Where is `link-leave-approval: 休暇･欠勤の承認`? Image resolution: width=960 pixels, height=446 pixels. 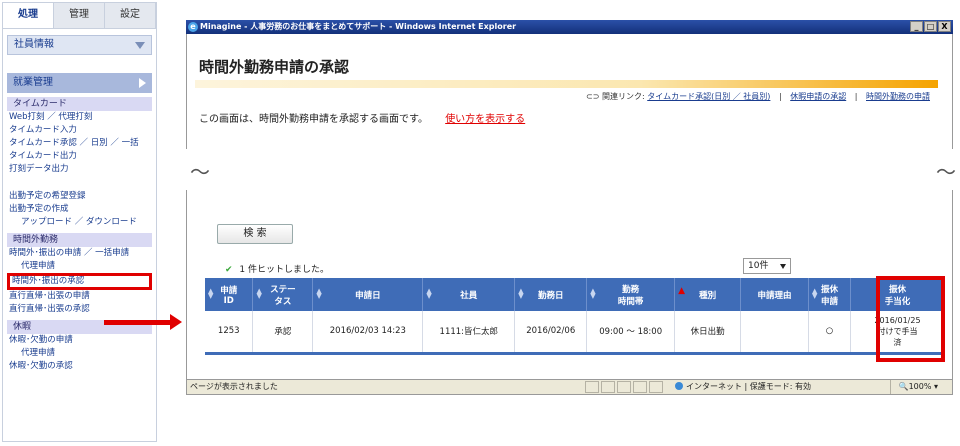 link-leave-approval: 休暇･欠勤の承認 is located at coordinates (79, 366).